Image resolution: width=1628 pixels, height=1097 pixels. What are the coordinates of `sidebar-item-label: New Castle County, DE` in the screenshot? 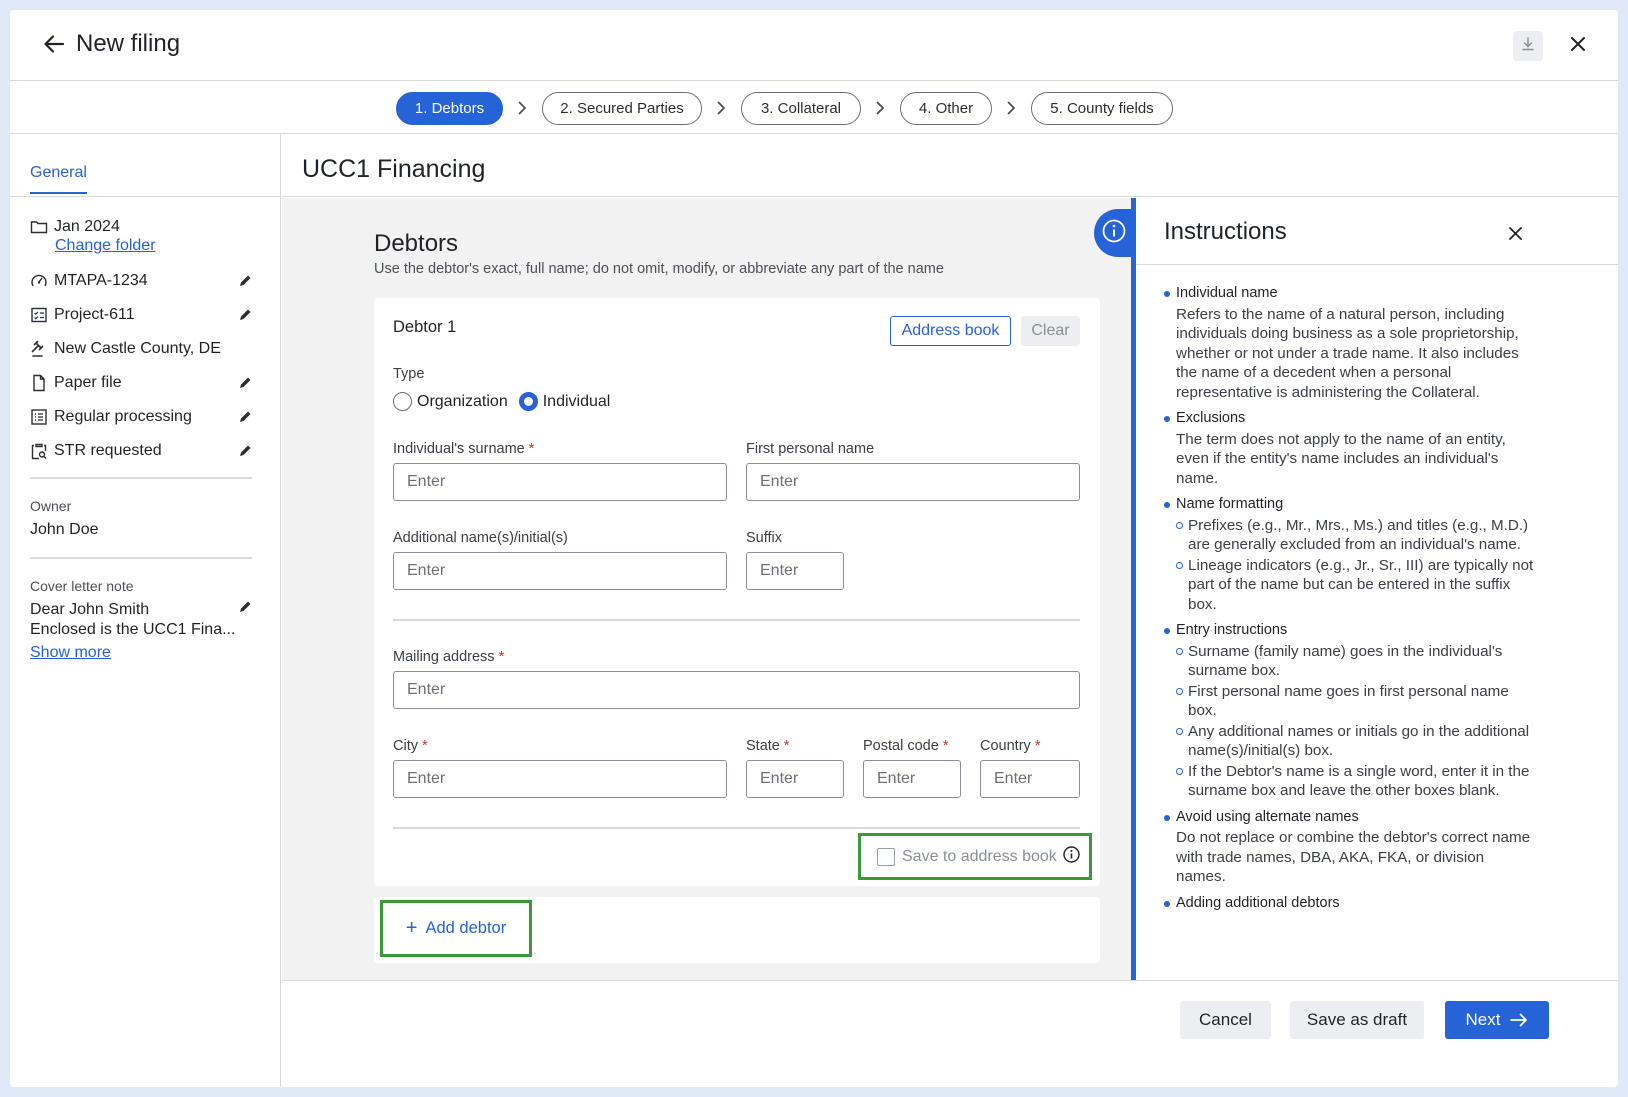 It's located at (137, 348).